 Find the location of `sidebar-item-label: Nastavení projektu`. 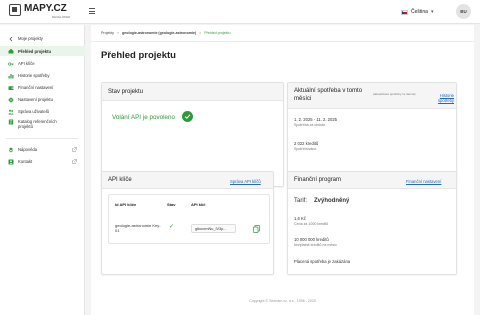

sidebar-item-label: Nastavení projektu is located at coordinates (35, 99).